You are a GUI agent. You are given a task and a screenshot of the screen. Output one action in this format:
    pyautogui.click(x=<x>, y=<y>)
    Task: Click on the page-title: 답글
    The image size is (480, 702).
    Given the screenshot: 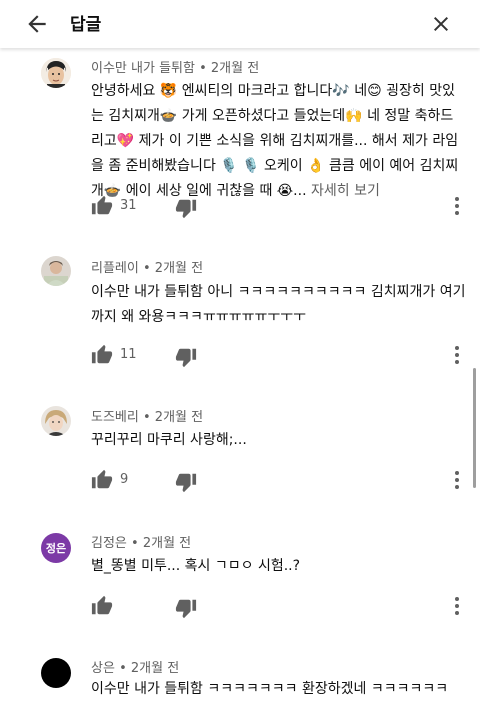 What is the action you would take?
    pyautogui.click(x=86, y=25)
    